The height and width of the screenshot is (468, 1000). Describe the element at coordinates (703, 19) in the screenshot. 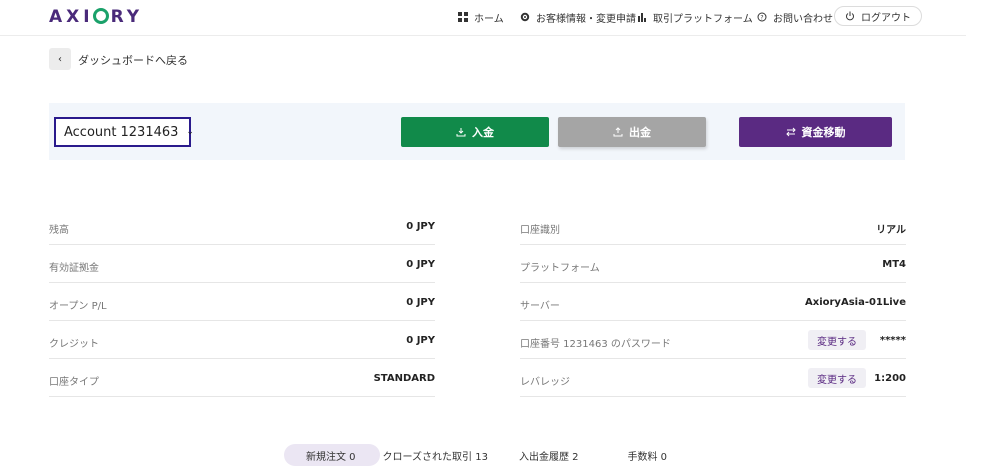

I see `nav-platform-label: 取引プラットフォーム` at that location.